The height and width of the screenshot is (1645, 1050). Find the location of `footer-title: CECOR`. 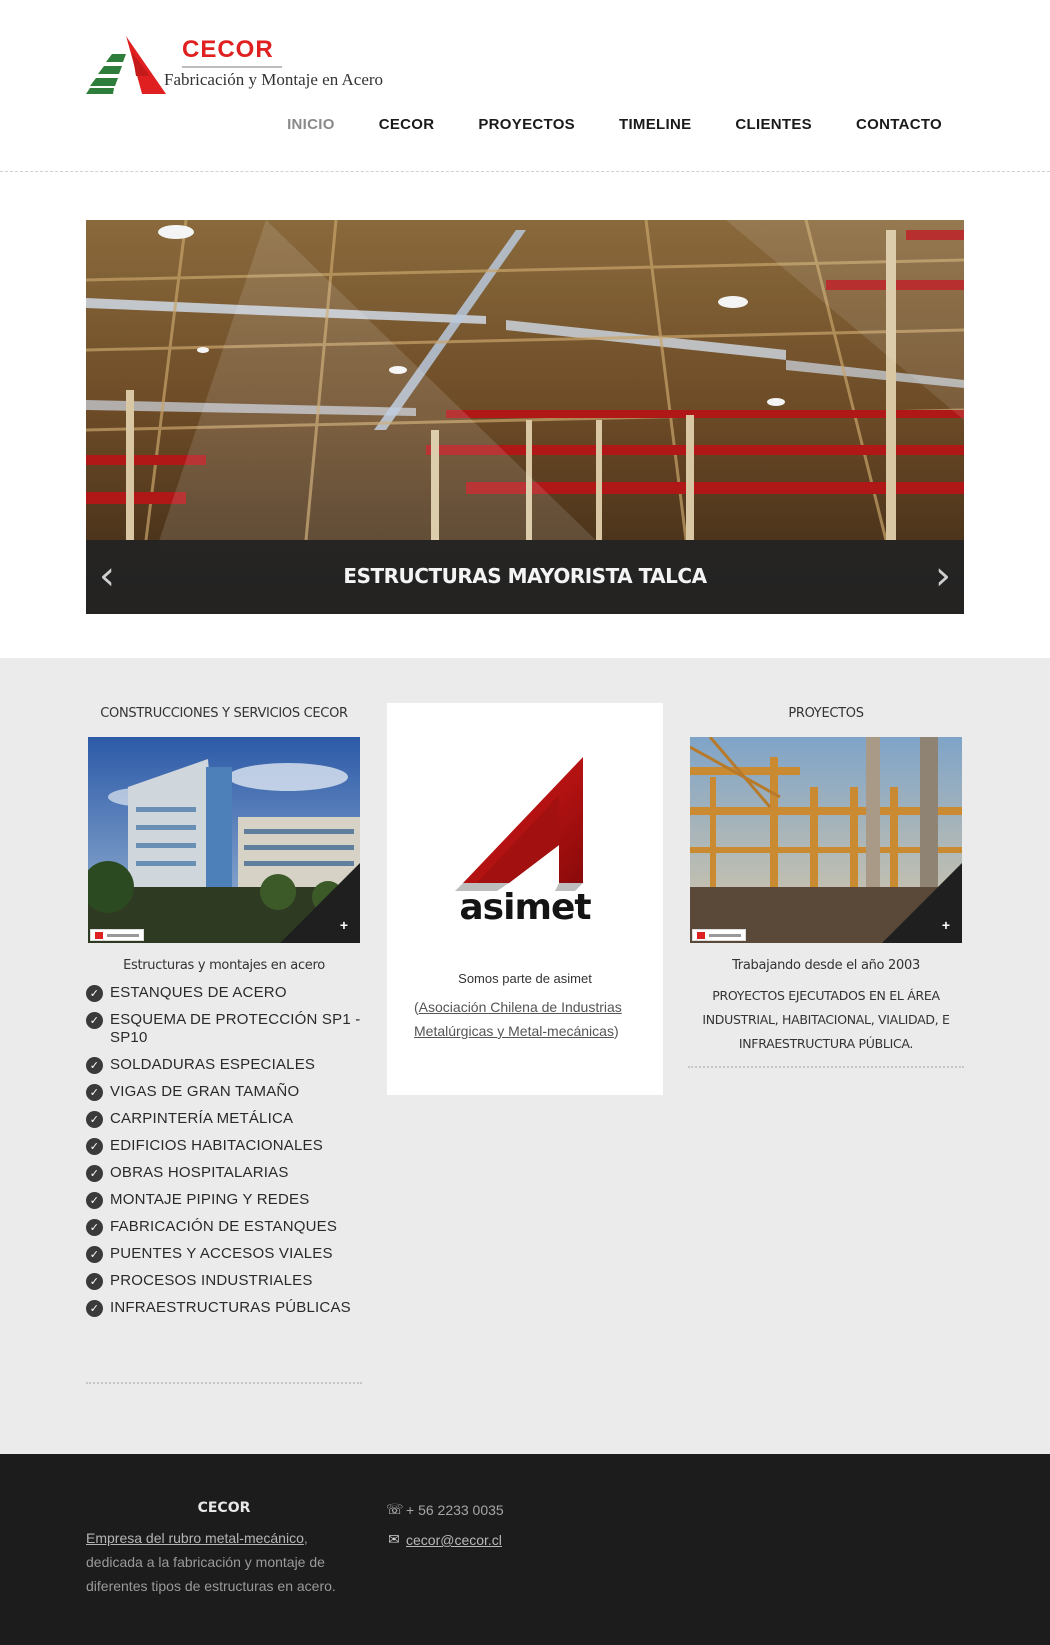

footer-title: CECOR is located at coordinates (224, 1508).